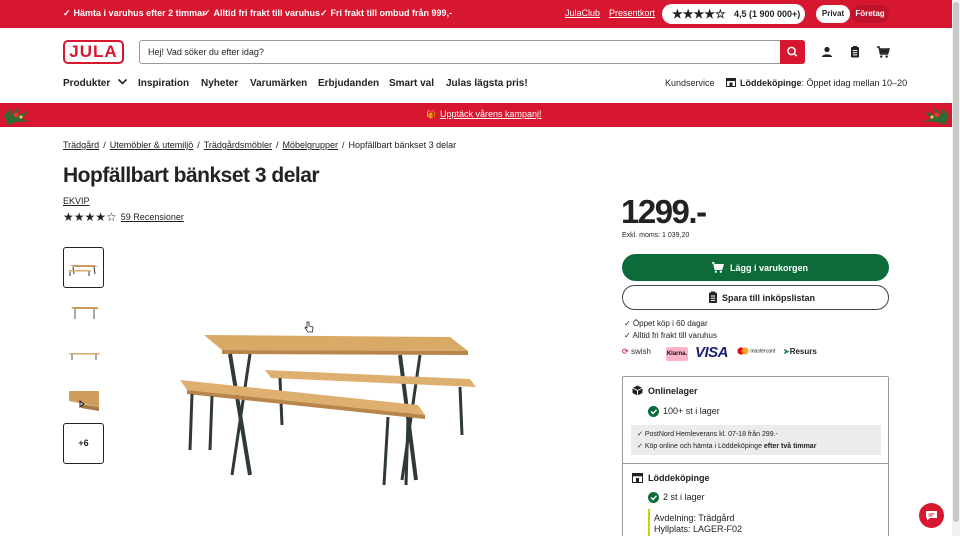 The image size is (960, 536). Describe the element at coordinates (458, 52) in the screenshot. I see `search-input` at that location.